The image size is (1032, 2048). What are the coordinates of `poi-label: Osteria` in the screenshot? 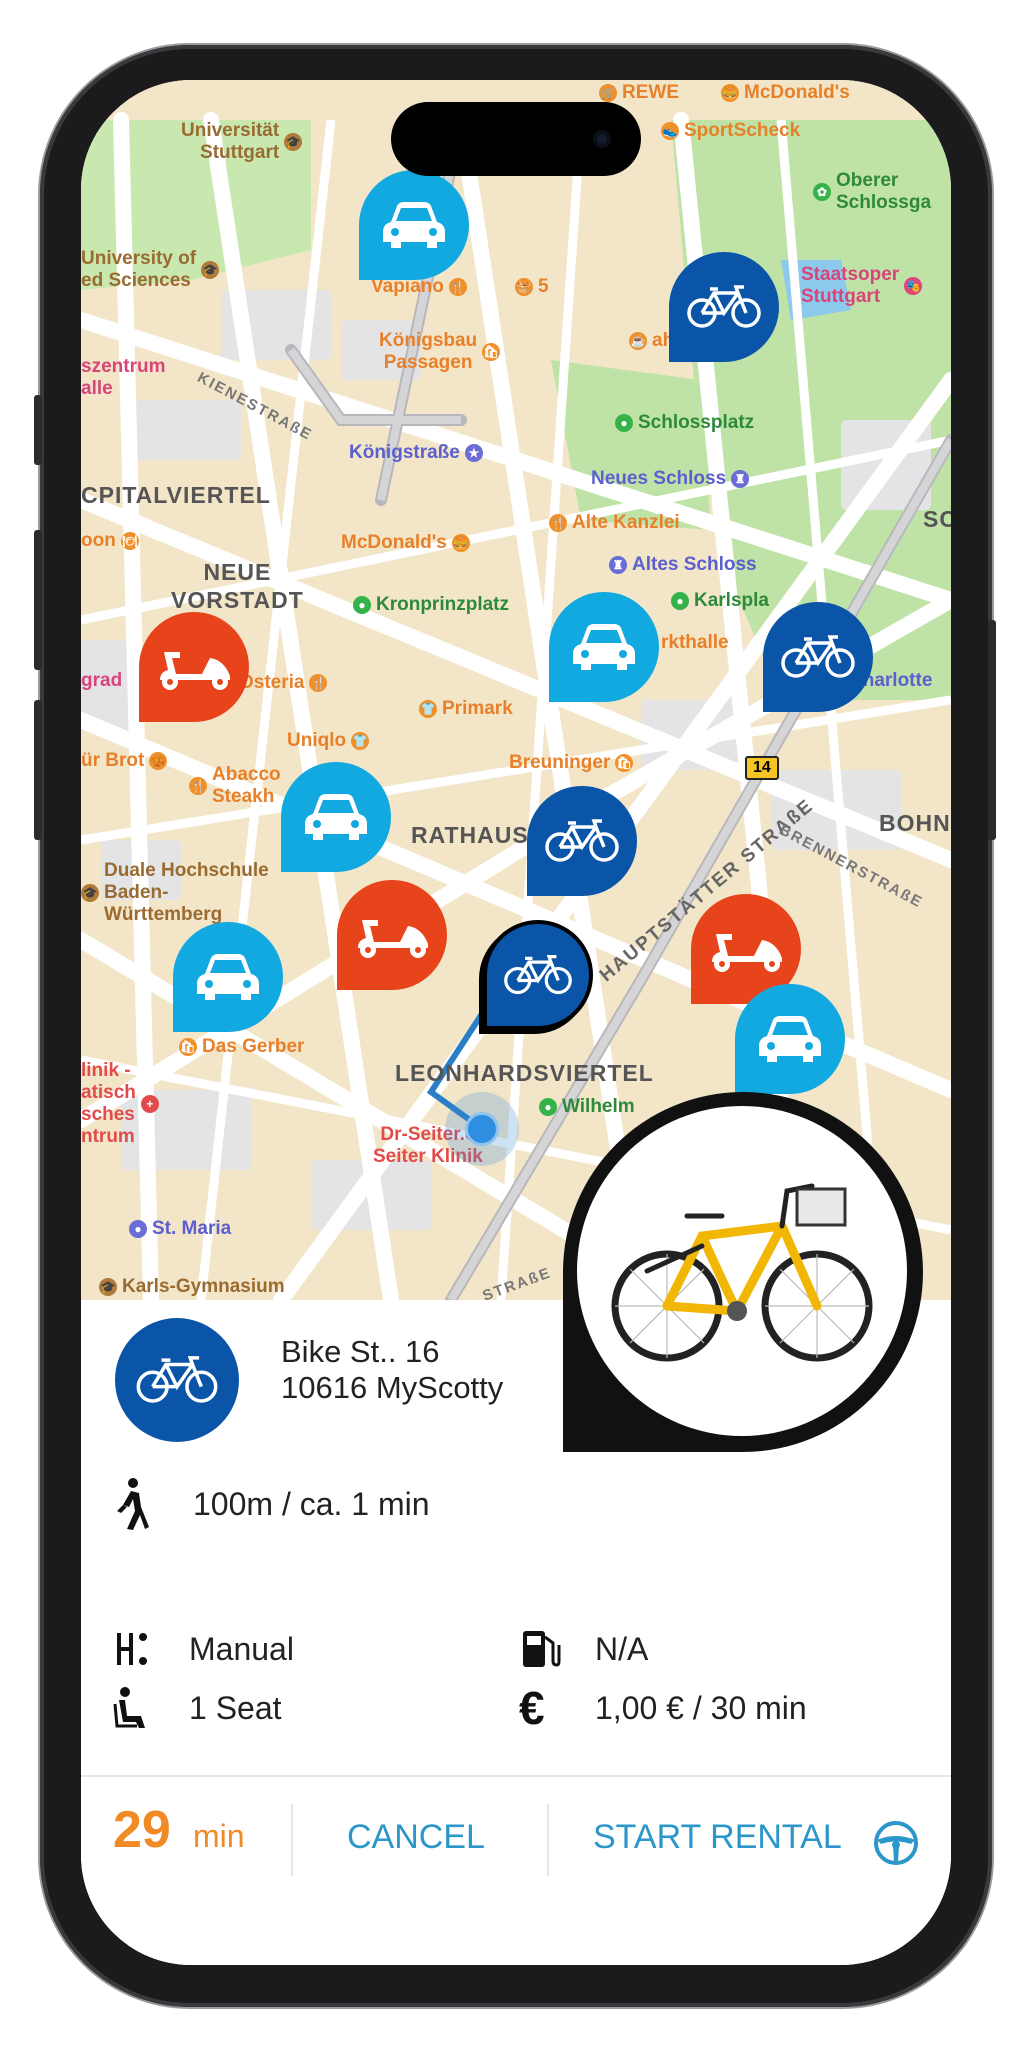 It's located at (272, 682).